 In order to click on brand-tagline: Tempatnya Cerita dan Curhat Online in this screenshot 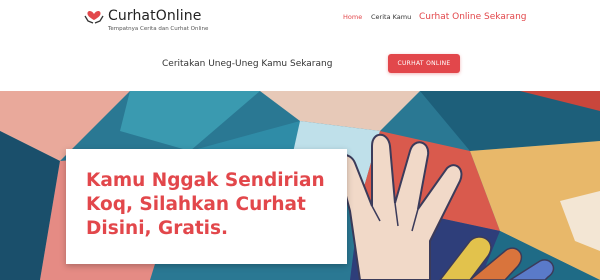, I will do `click(158, 29)`.